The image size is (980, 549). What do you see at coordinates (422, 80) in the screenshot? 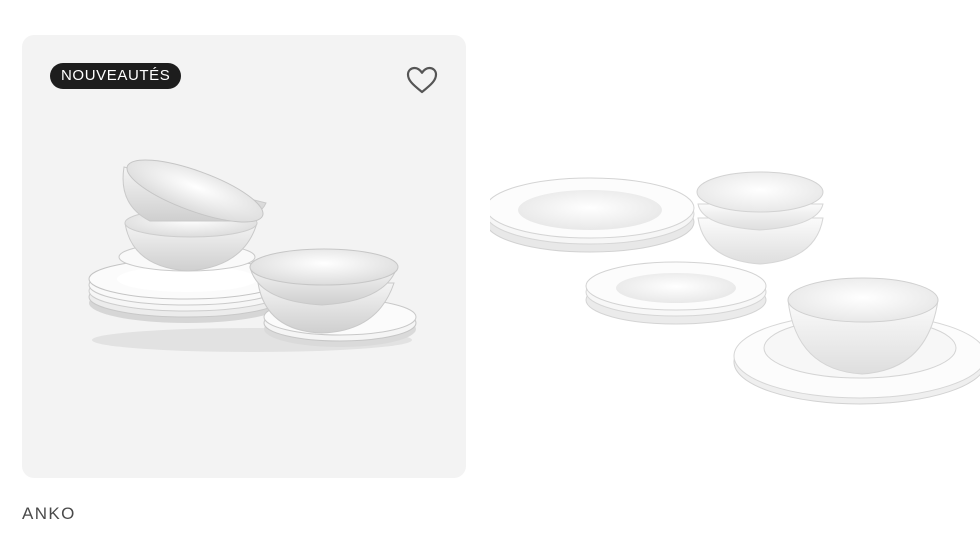
I see `heart-outline-icon` at bounding box center [422, 80].